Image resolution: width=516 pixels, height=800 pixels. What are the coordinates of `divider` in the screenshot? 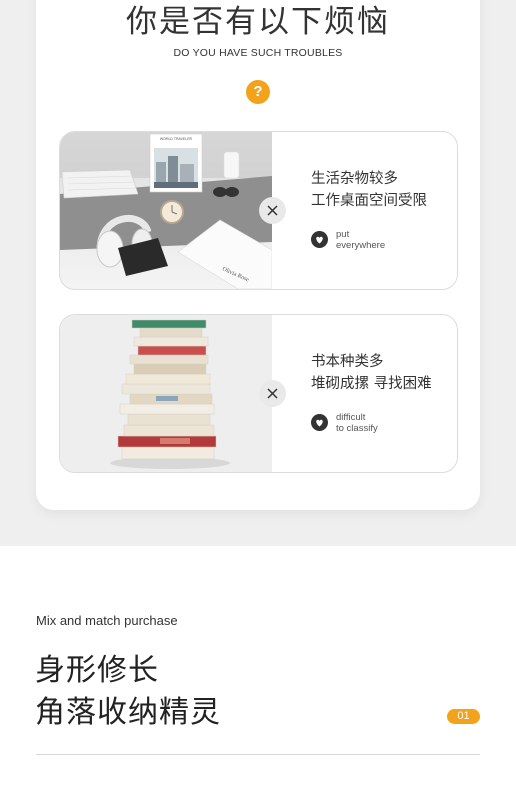 It's located at (258, 754).